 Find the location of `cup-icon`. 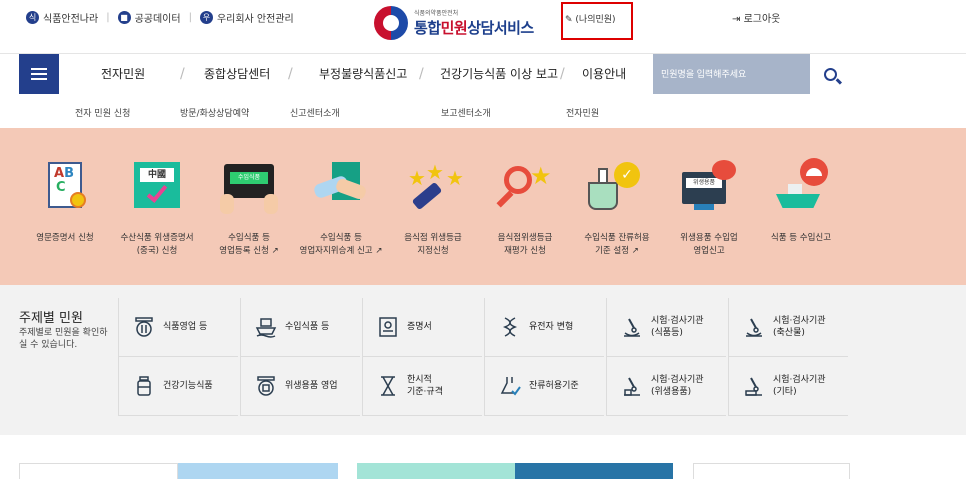

cup-icon is located at coordinates (266, 386).